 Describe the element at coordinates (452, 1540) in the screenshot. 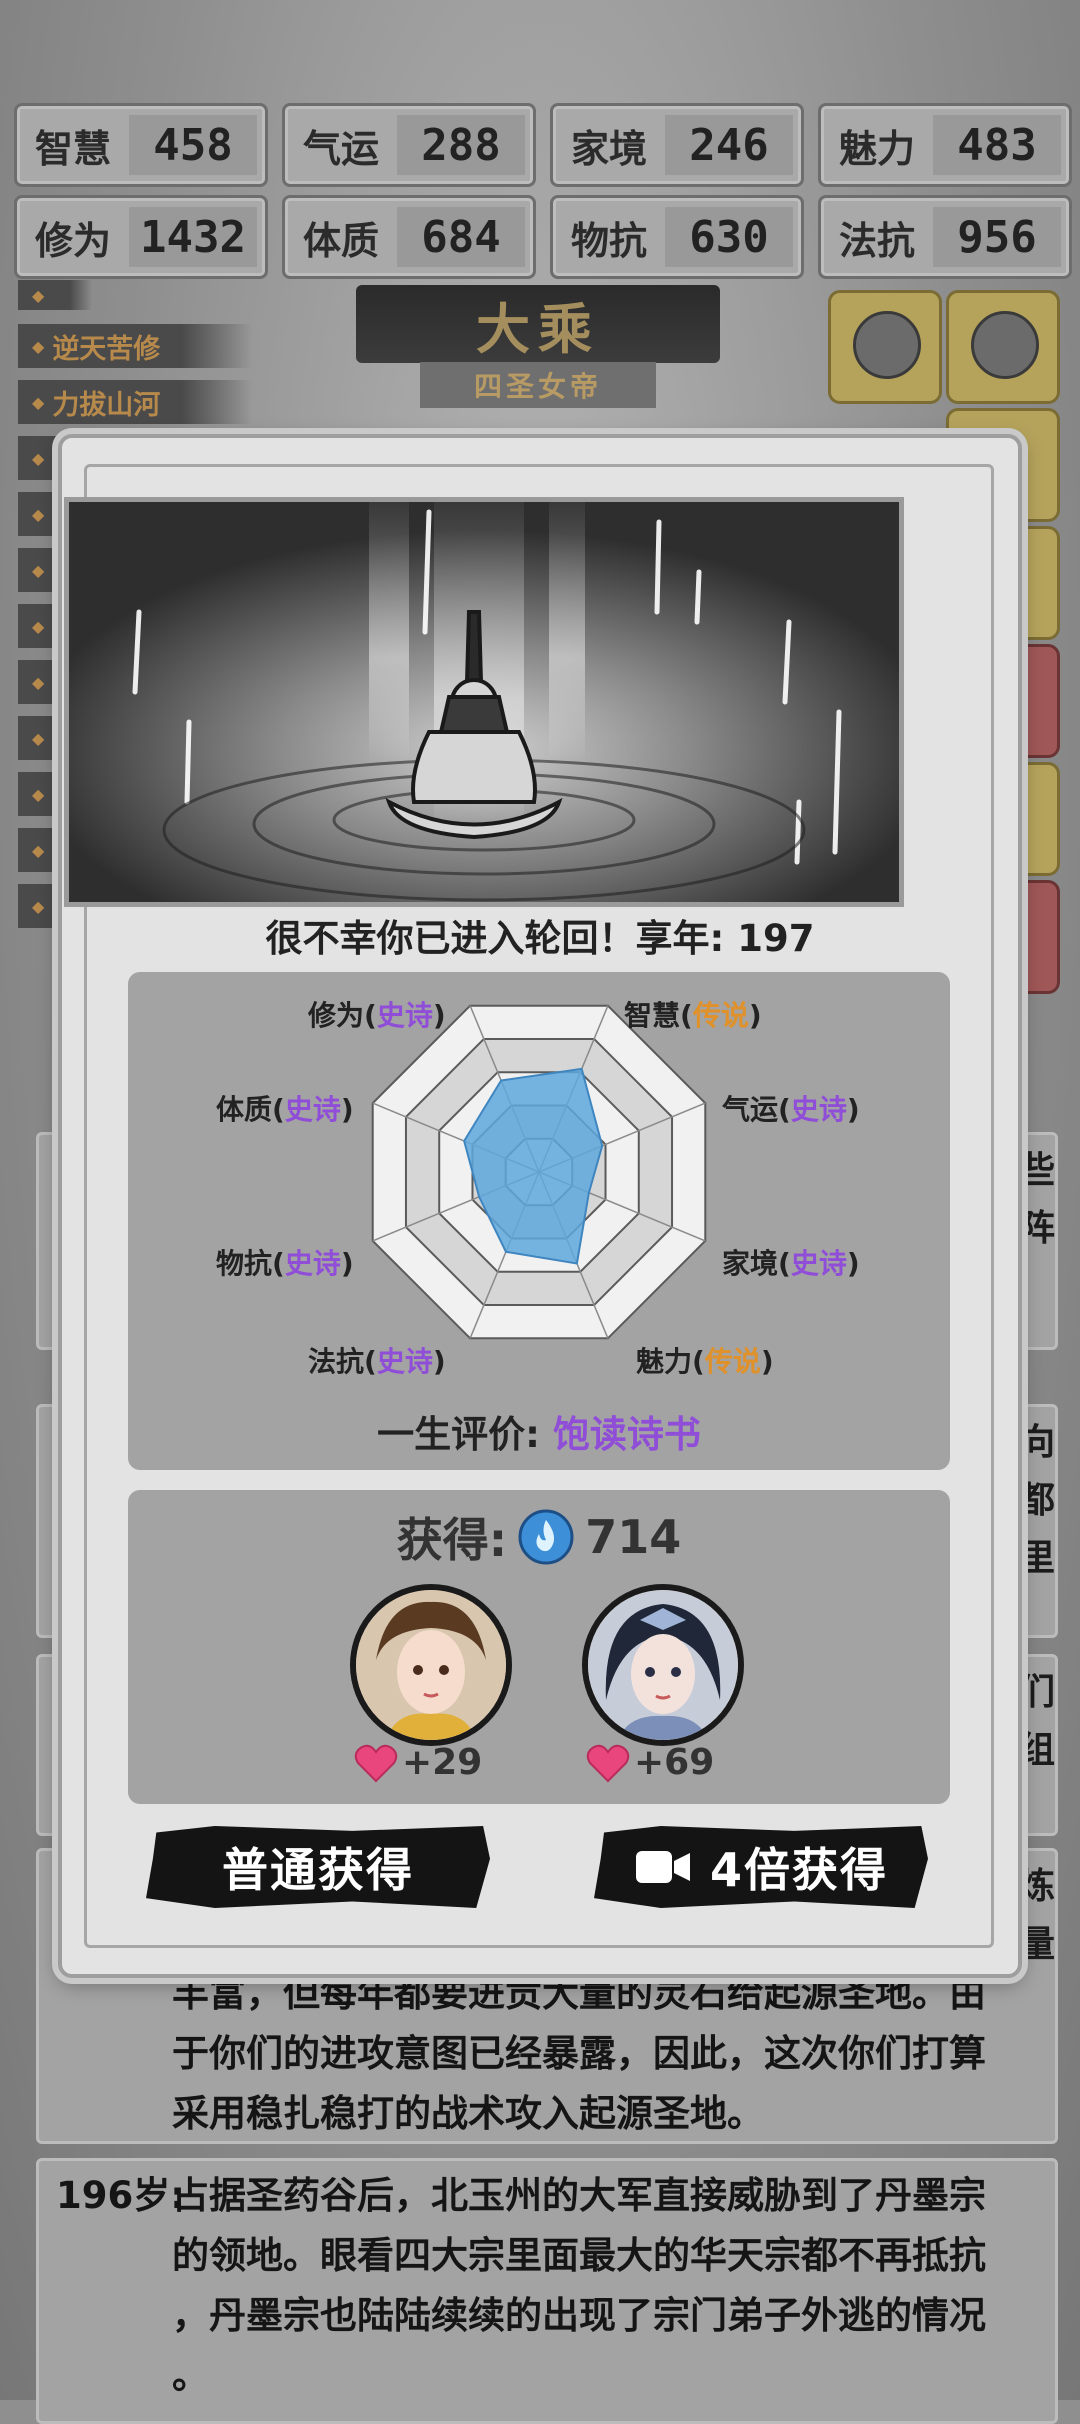

I see `gain-label: 获得:` at that location.